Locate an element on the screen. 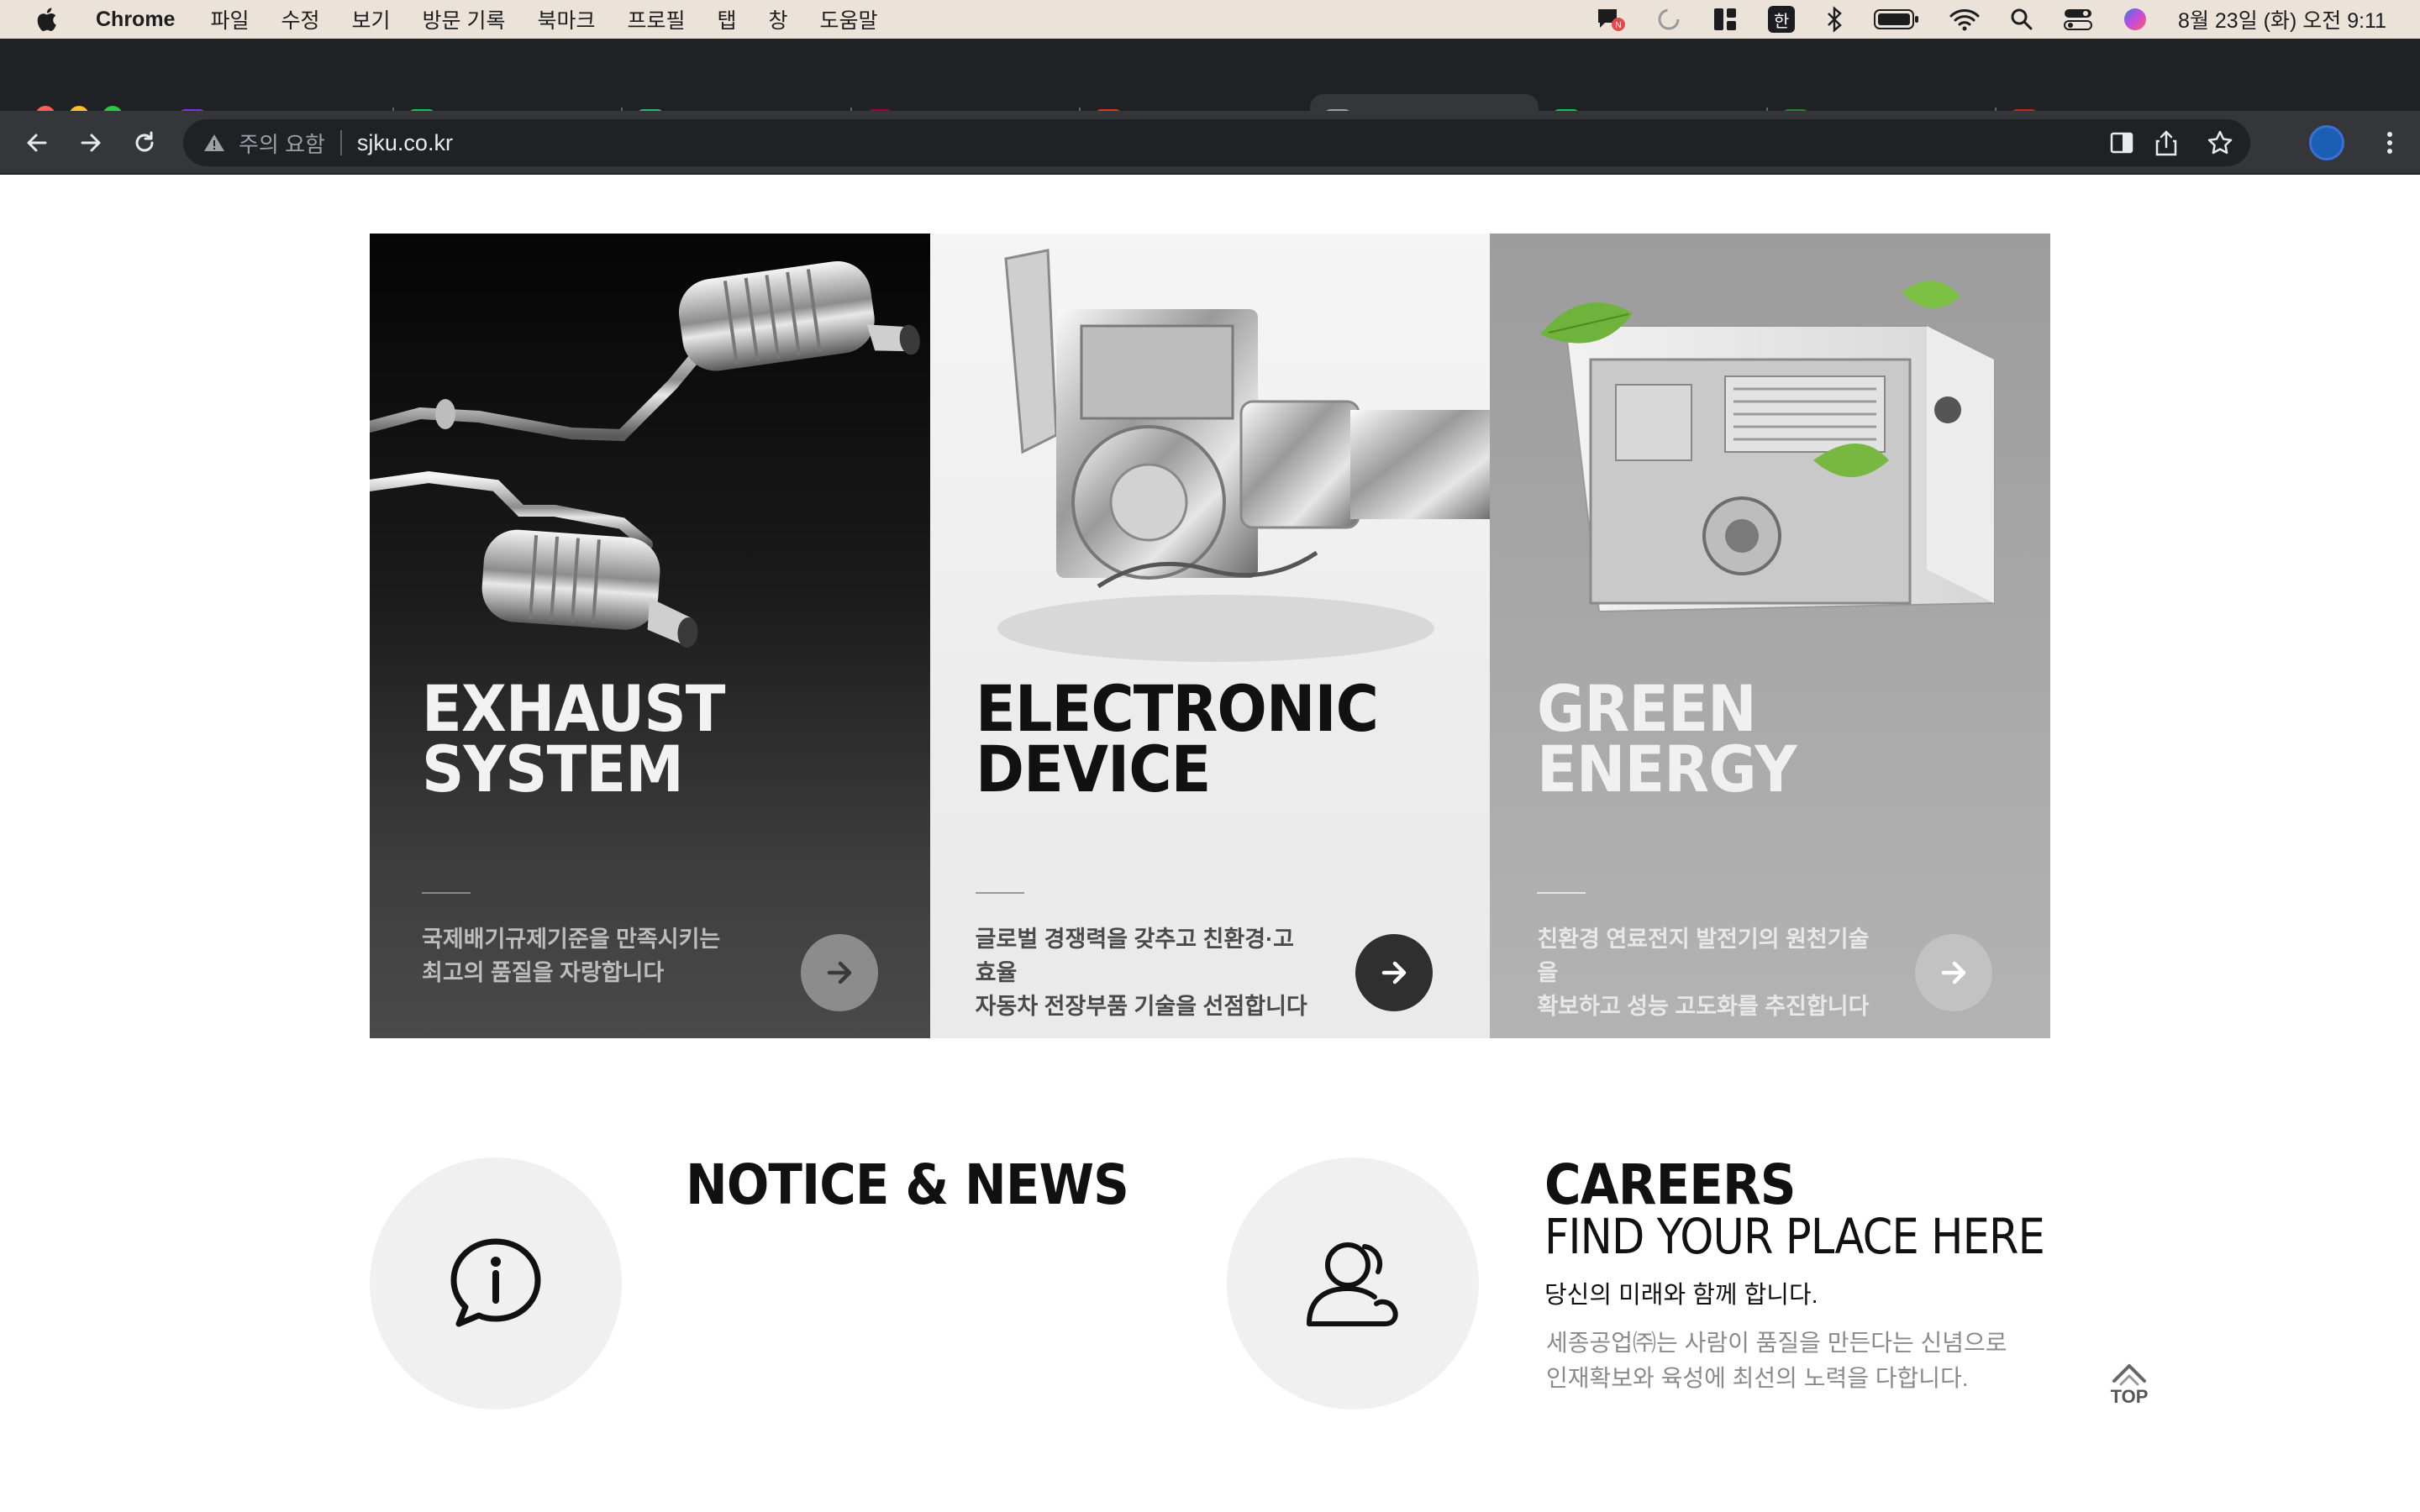  share-icon is located at coordinates (2166, 142).